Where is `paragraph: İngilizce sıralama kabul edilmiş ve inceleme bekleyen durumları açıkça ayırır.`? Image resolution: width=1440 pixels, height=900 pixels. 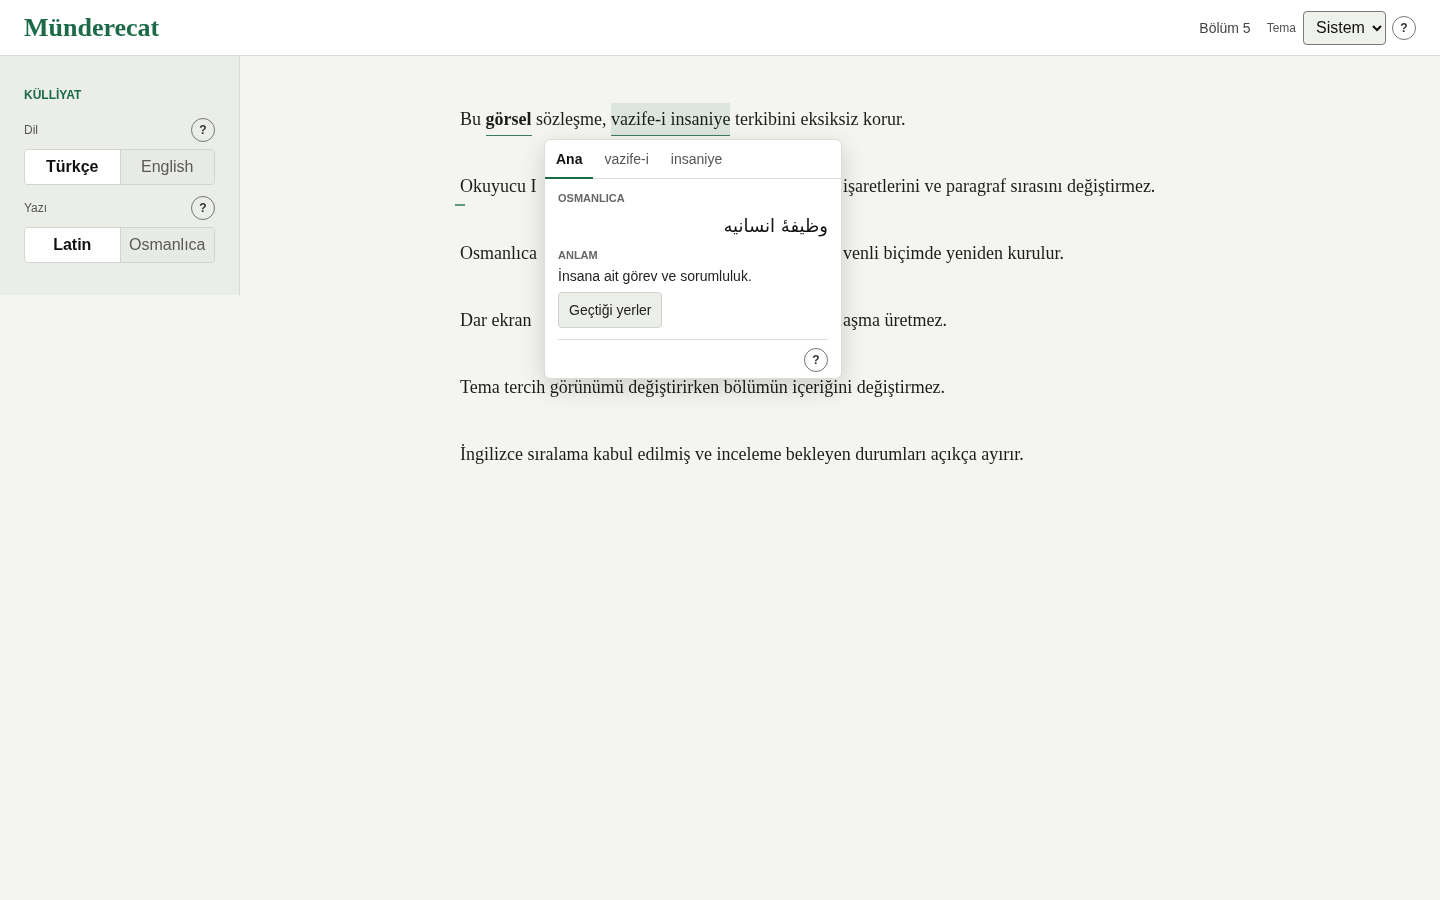
paragraph: İngilizce sıralama kabul edilmiş ve inceleme bekleyen durumları açıkça ayırır. is located at coordinates (742, 454).